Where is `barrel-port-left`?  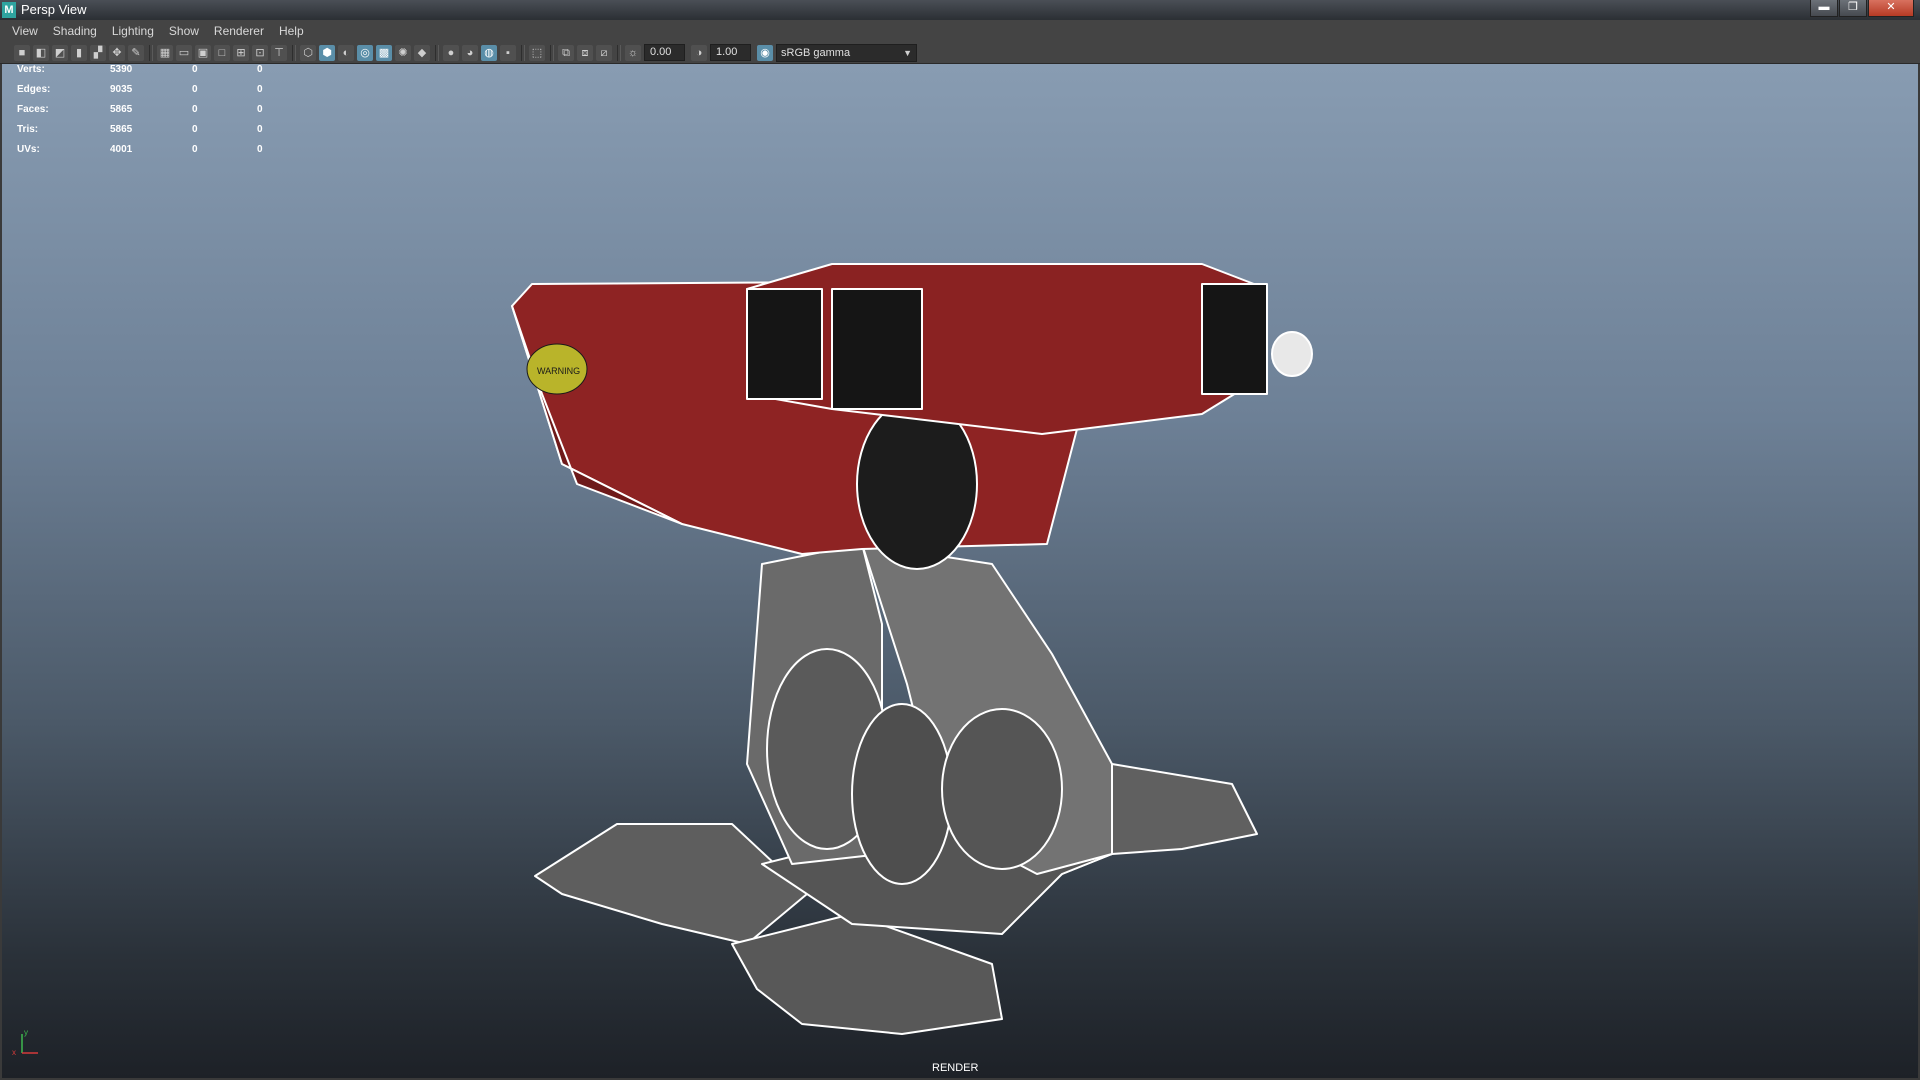 barrel-port-left is located at coordinates (784, 344).